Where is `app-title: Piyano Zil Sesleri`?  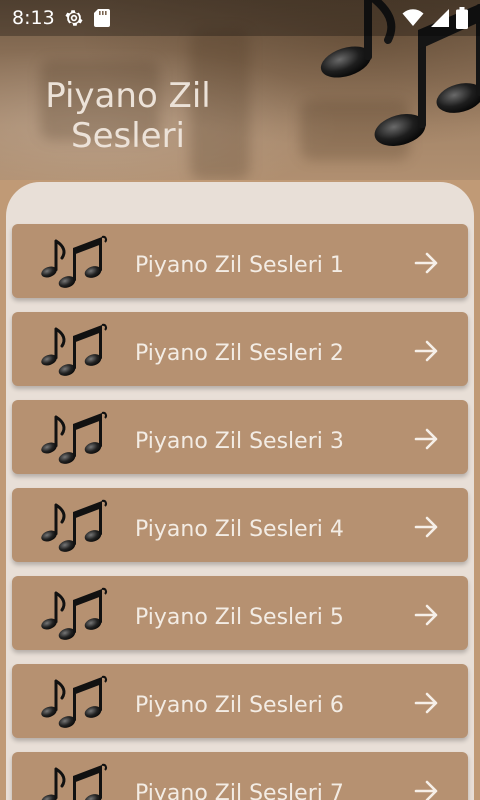 app-title: Piyano Zil Sesleri is located at coordinates (128, 116).